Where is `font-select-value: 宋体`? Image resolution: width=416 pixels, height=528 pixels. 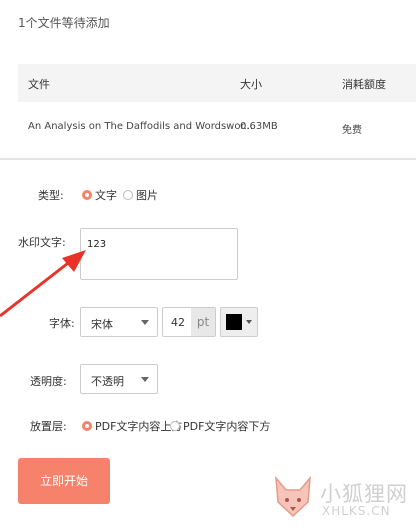 font-select-value: 宋体 is located at coordinates (102, 324).